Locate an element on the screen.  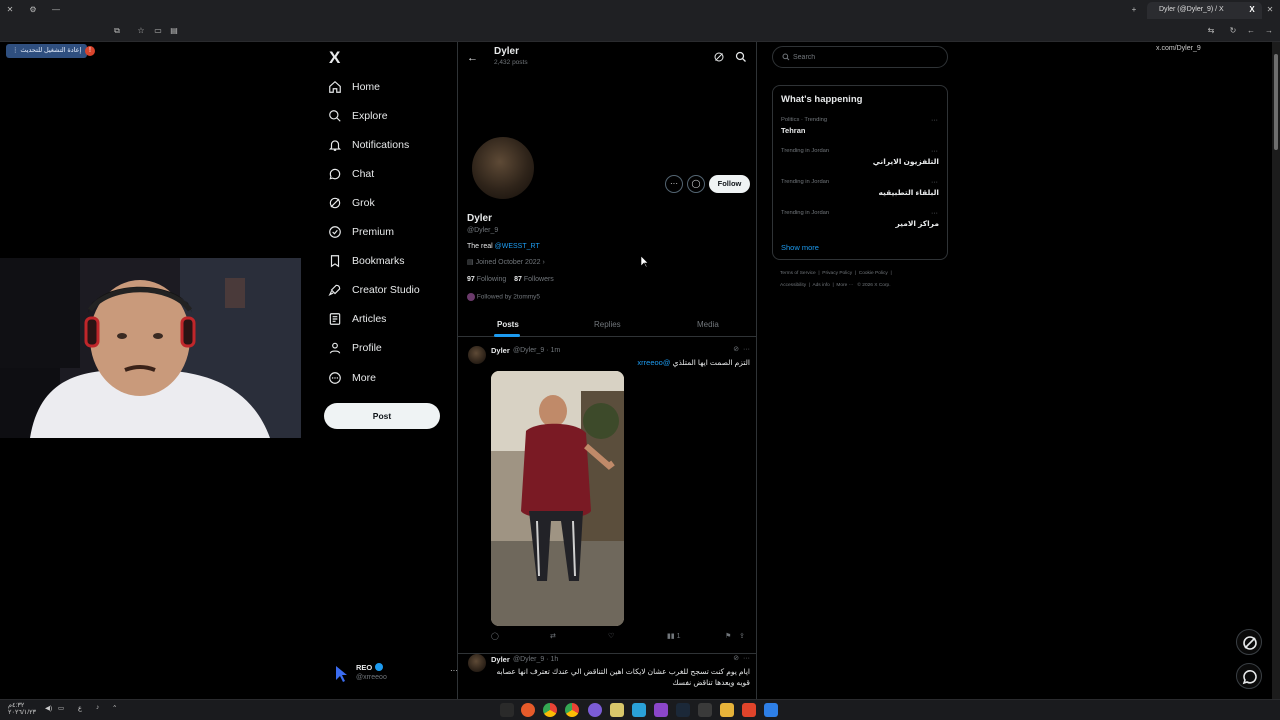
language-indicator: ع is located at coordinates (80, 708).